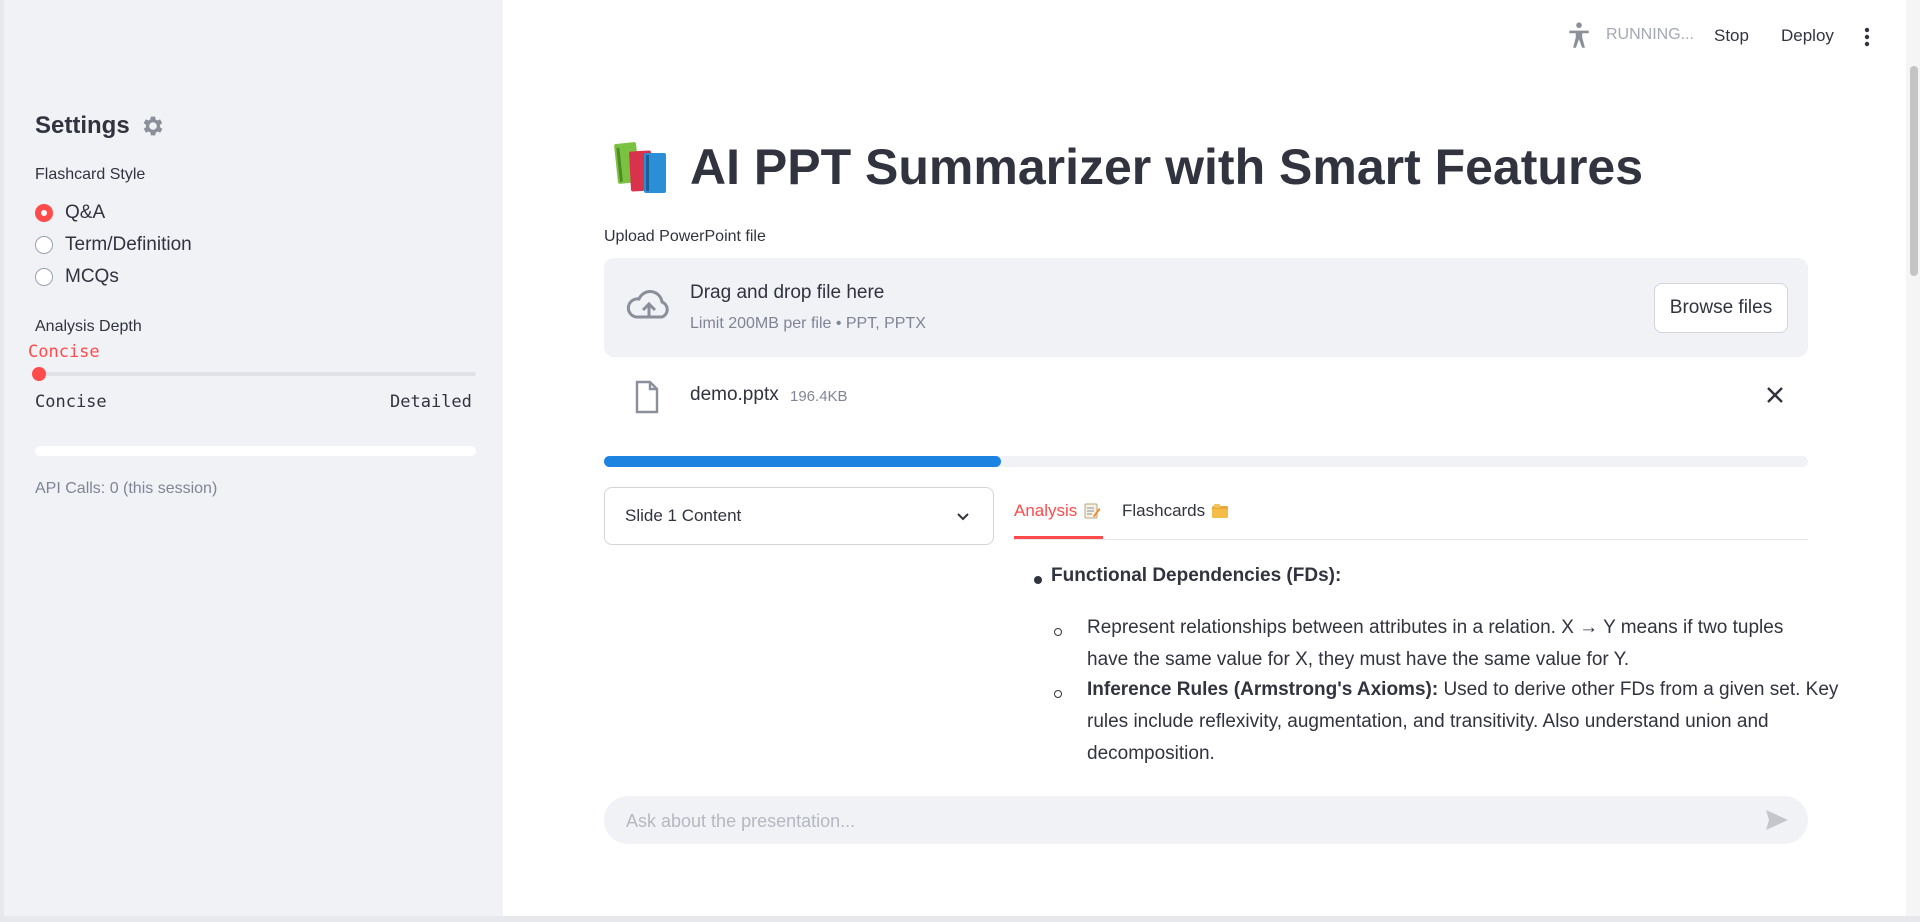 The height and width of the screenshot is (922, 1920). Describe the element at coordinates (1731, 36) in the screenshot. I see `stop-button: Stop` at that location.